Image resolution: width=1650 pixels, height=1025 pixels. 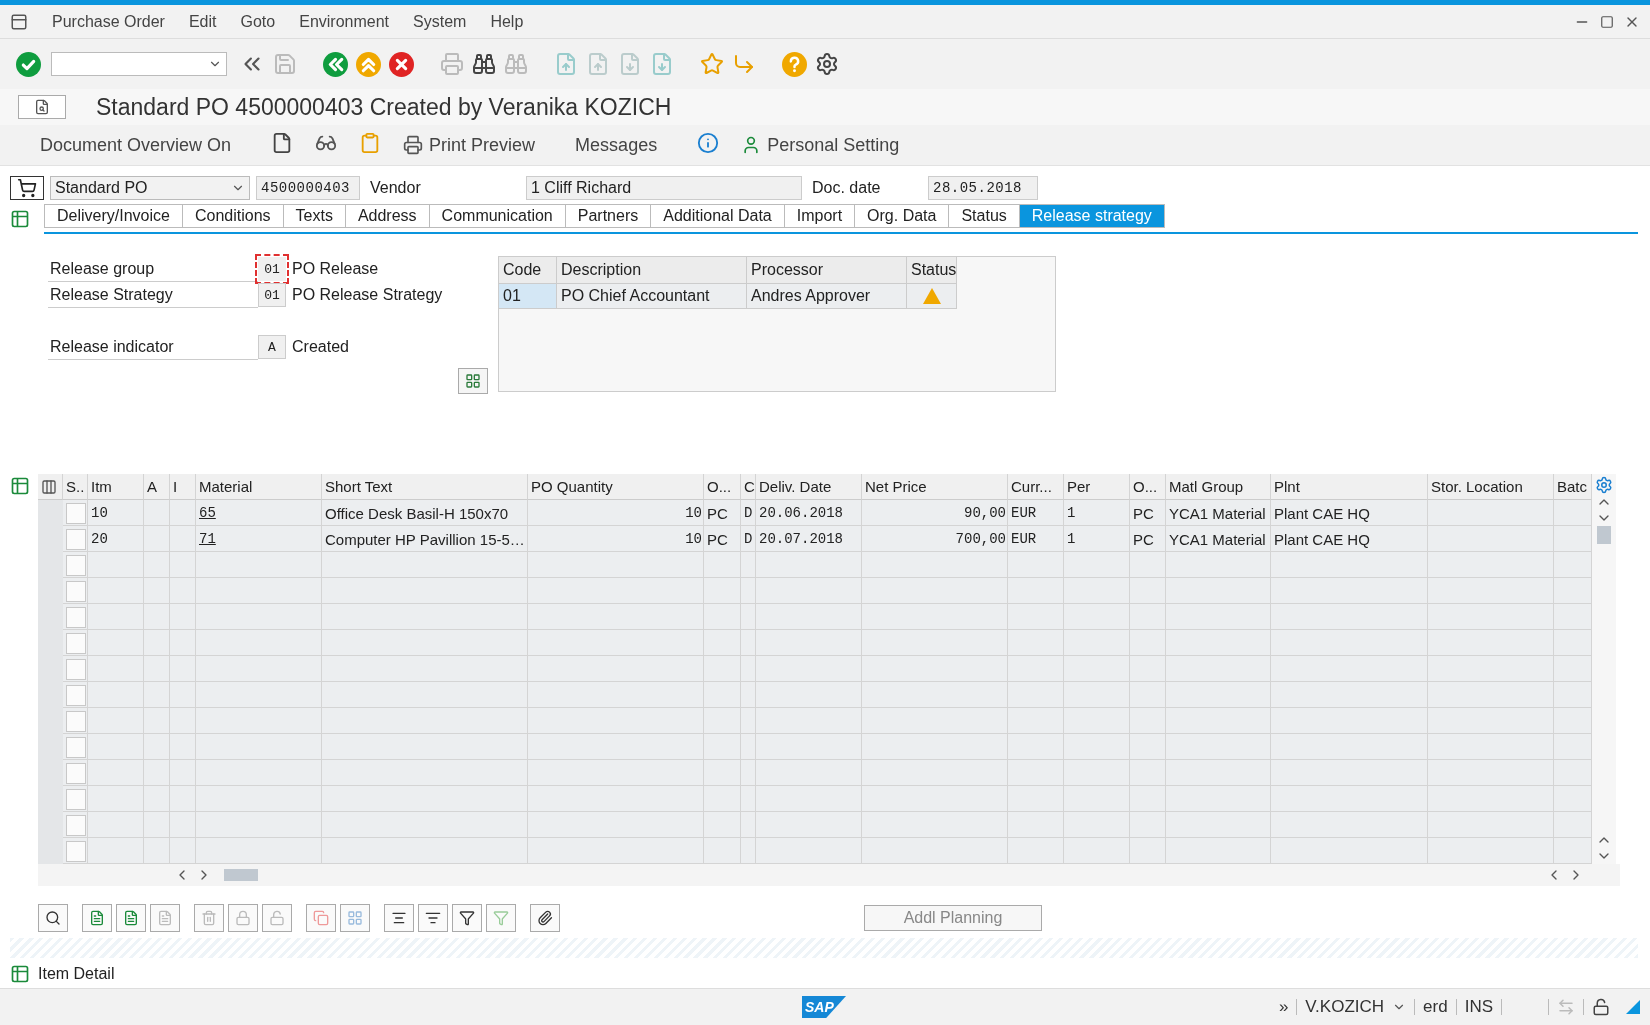 What do you see at coordinates (209, 918) in the screenshot?
I see `delete-button` at bounding box center [209, 918].